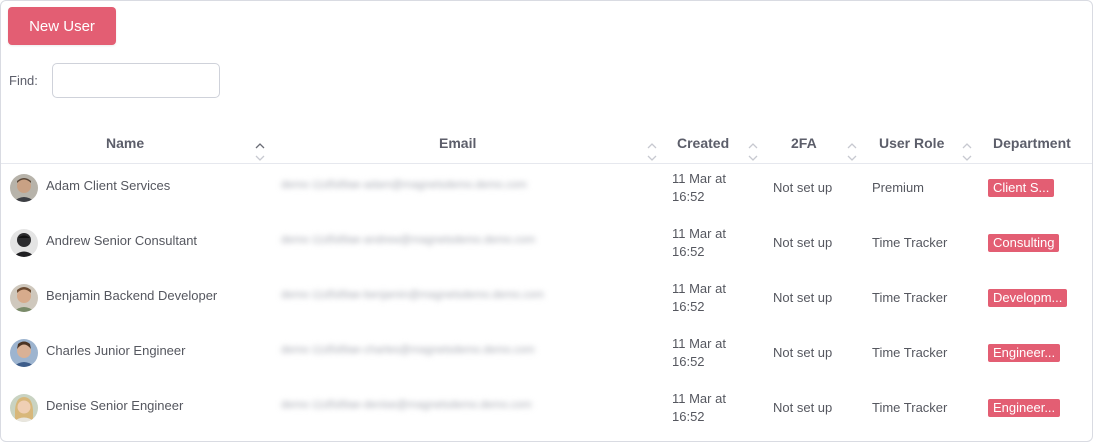 This screenshot has width=1093, height=442. What do you see at coordinates (23, 80) in the screenshot?
I see `find-label: Find:` at bounding box center [23, 80].